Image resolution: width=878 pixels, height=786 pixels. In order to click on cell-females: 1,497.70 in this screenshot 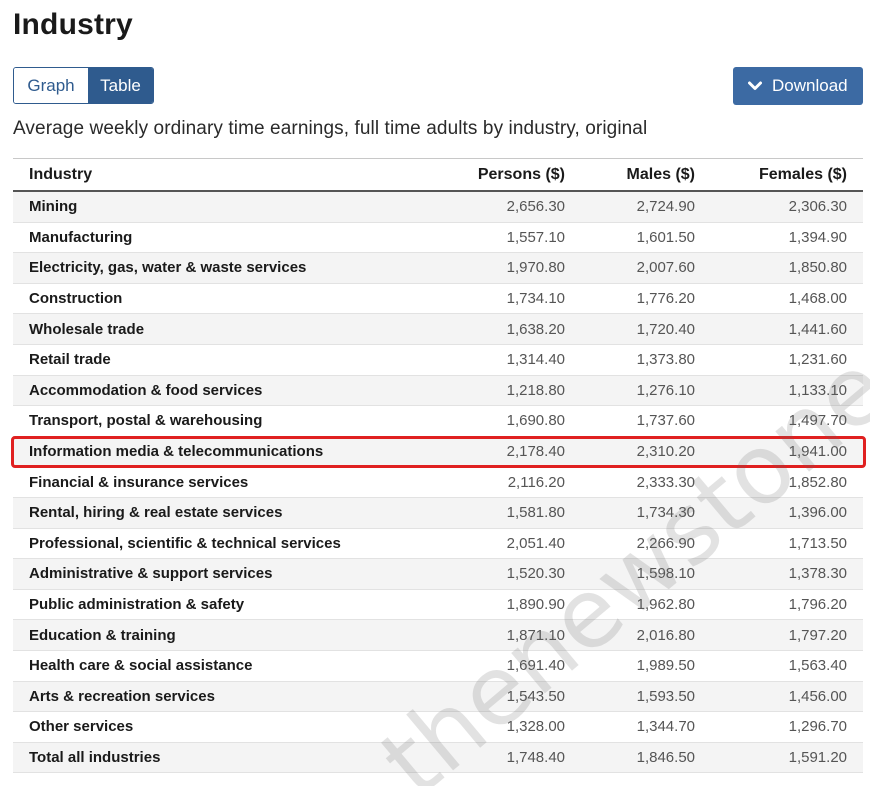, I will do `click(817, 421)`.